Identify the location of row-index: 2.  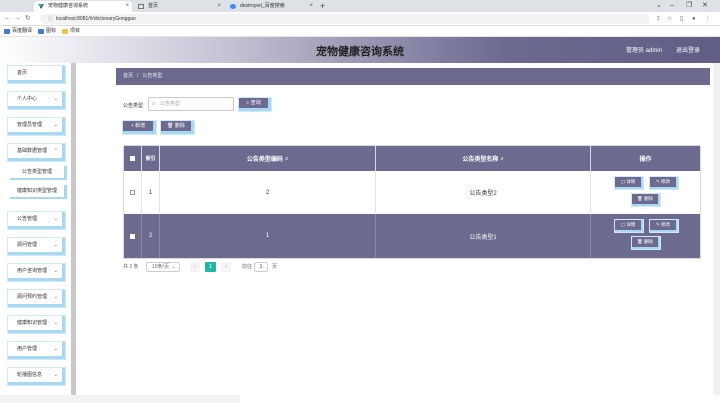
(151, 236).